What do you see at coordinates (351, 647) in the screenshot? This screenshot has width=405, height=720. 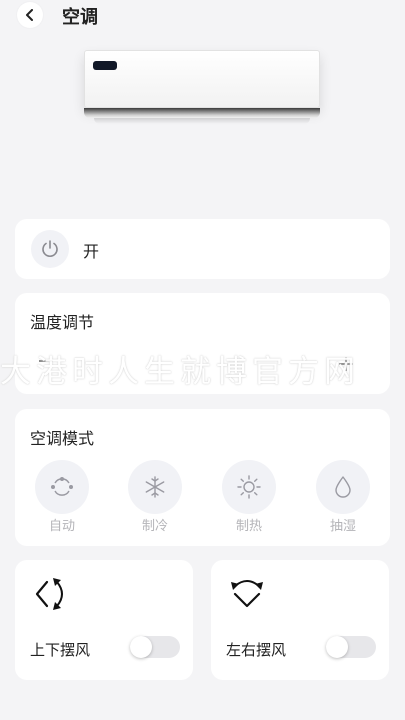 I see `horizontal-swing-toggle` at bounding box center [351, 647].